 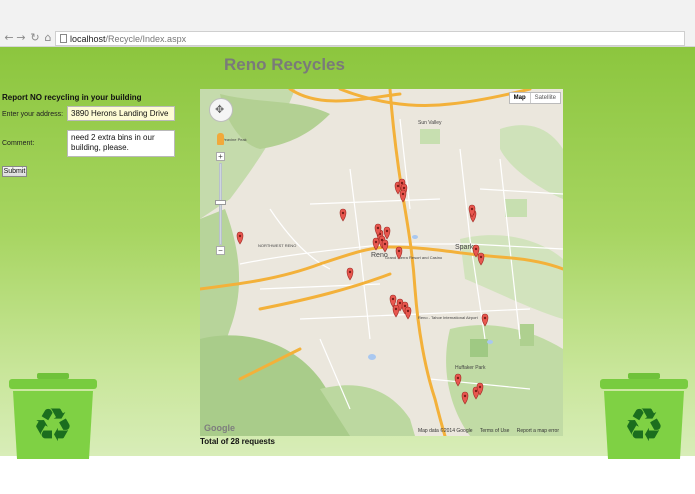 What do you see at coordinates (448, 317) in the screenshot?
I see `place-airport: Reno - Tahoe International Airport` at bounding box center [448, 317].